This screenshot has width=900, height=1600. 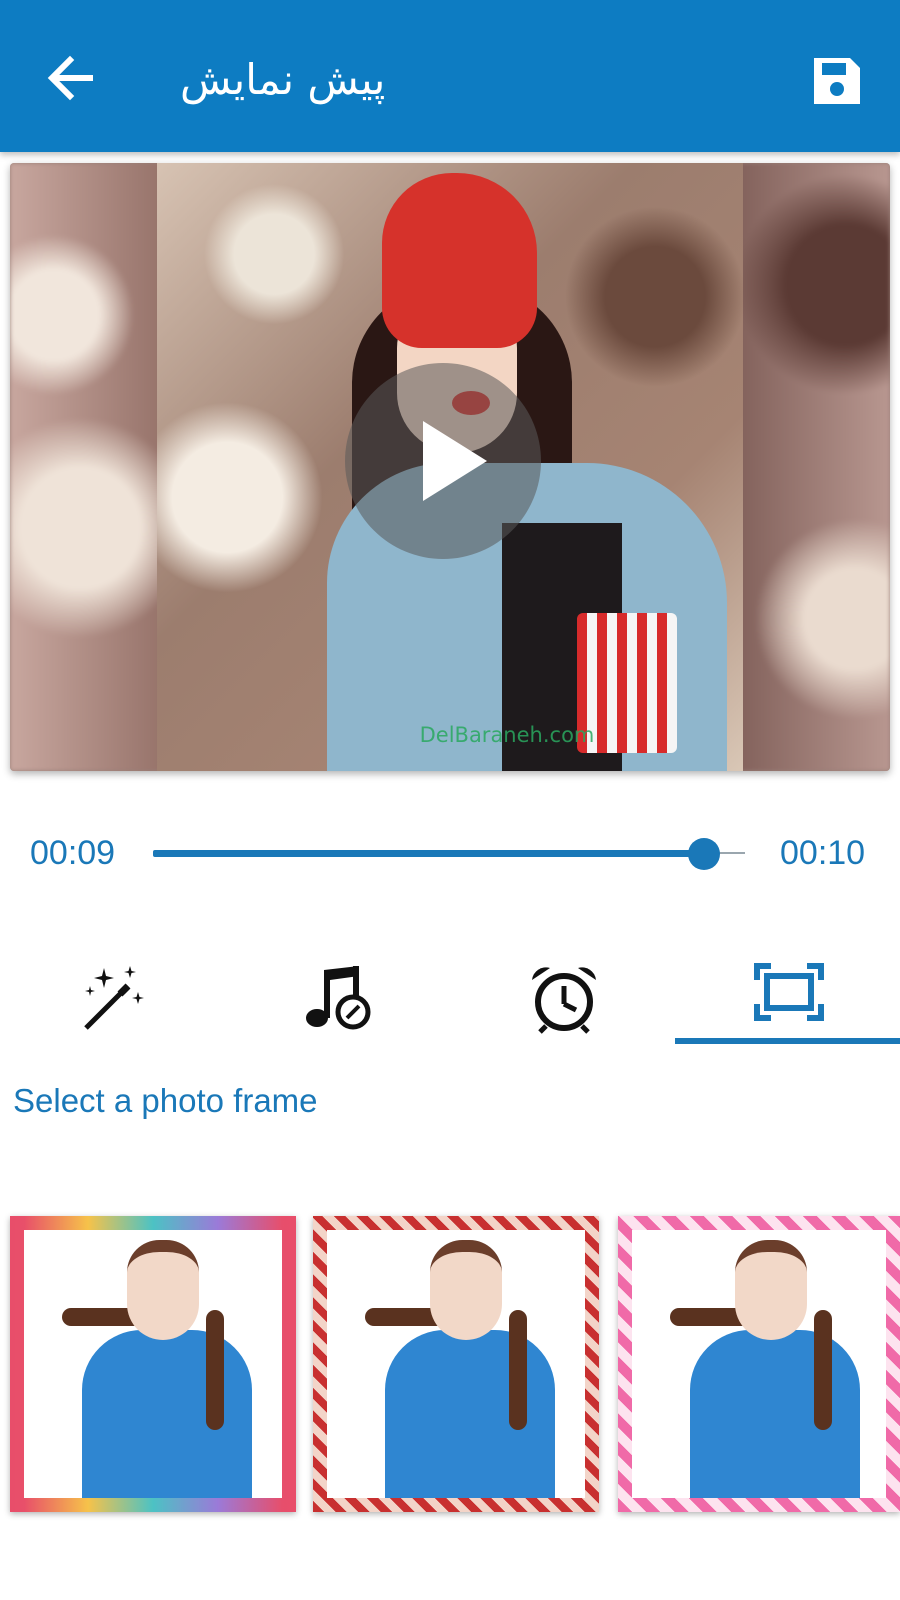 I want to click on magic-wand-icon, so click(x=114, y=998).